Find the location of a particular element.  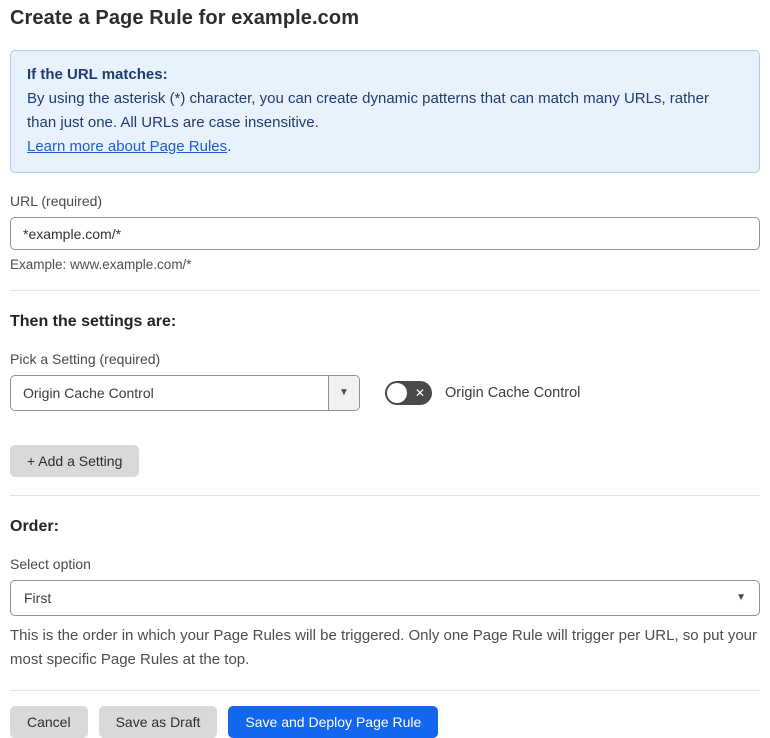

cancel-button: Cancel is located at coordinates (49, 722).